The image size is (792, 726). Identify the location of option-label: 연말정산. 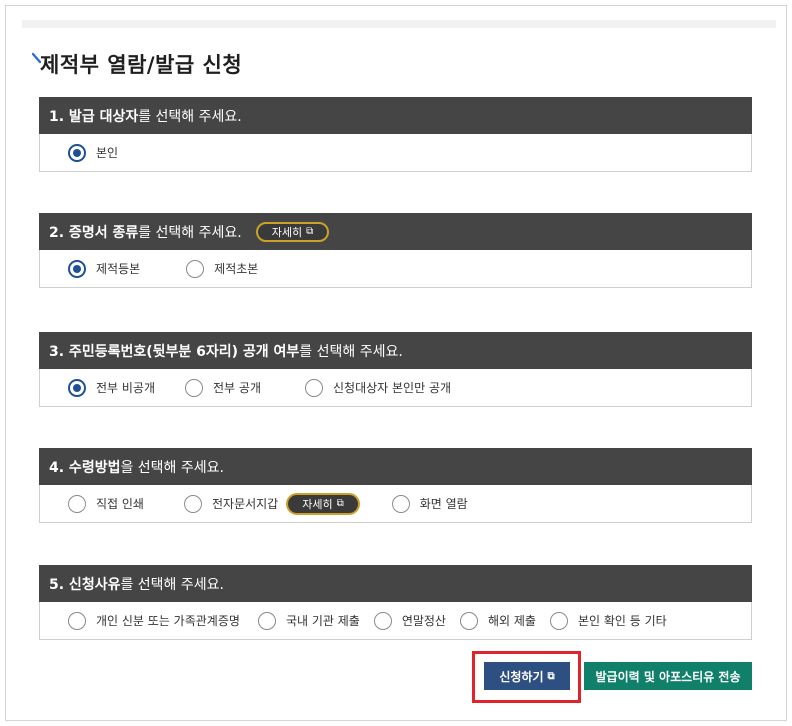
(423, 621).